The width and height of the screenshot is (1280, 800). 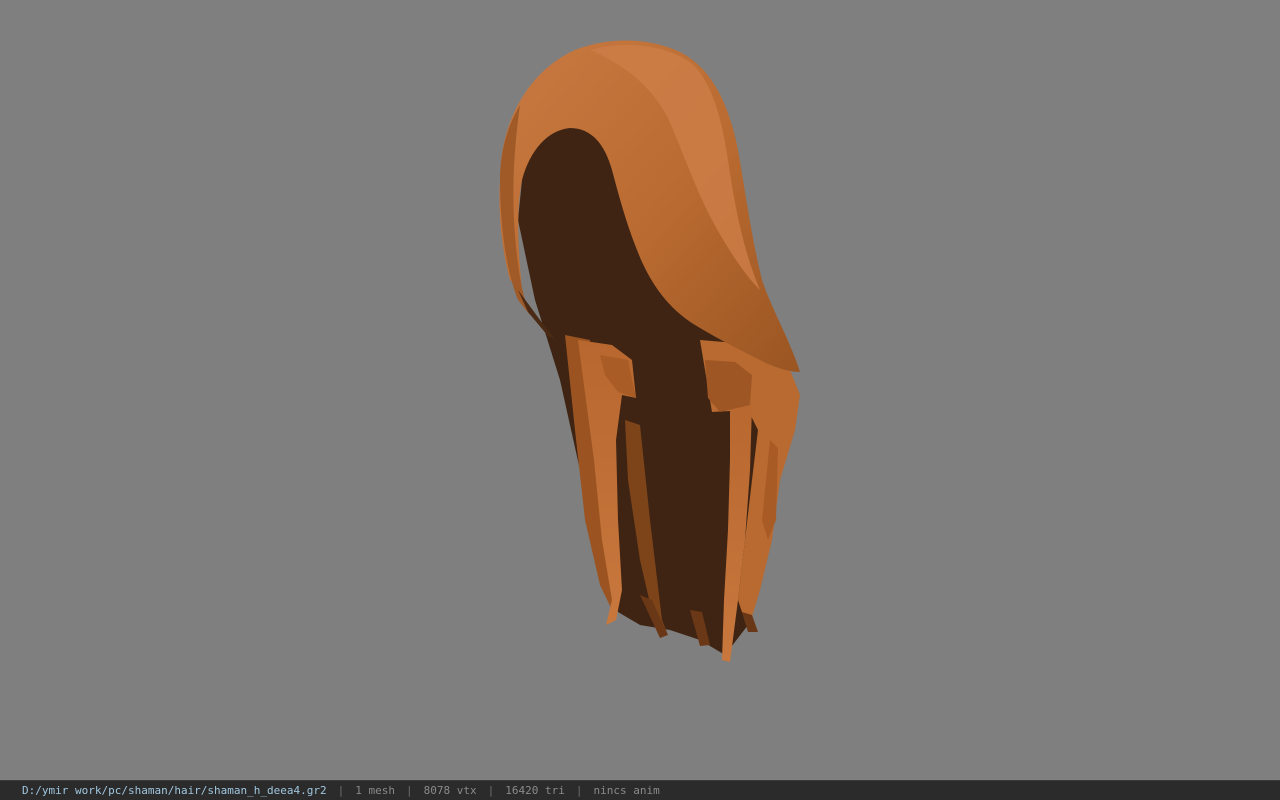 What do you see at coordinates (375, 790) in the screenshot?
I see `status-mesh-count: 1 mesh` at bounding box center [375, 790].